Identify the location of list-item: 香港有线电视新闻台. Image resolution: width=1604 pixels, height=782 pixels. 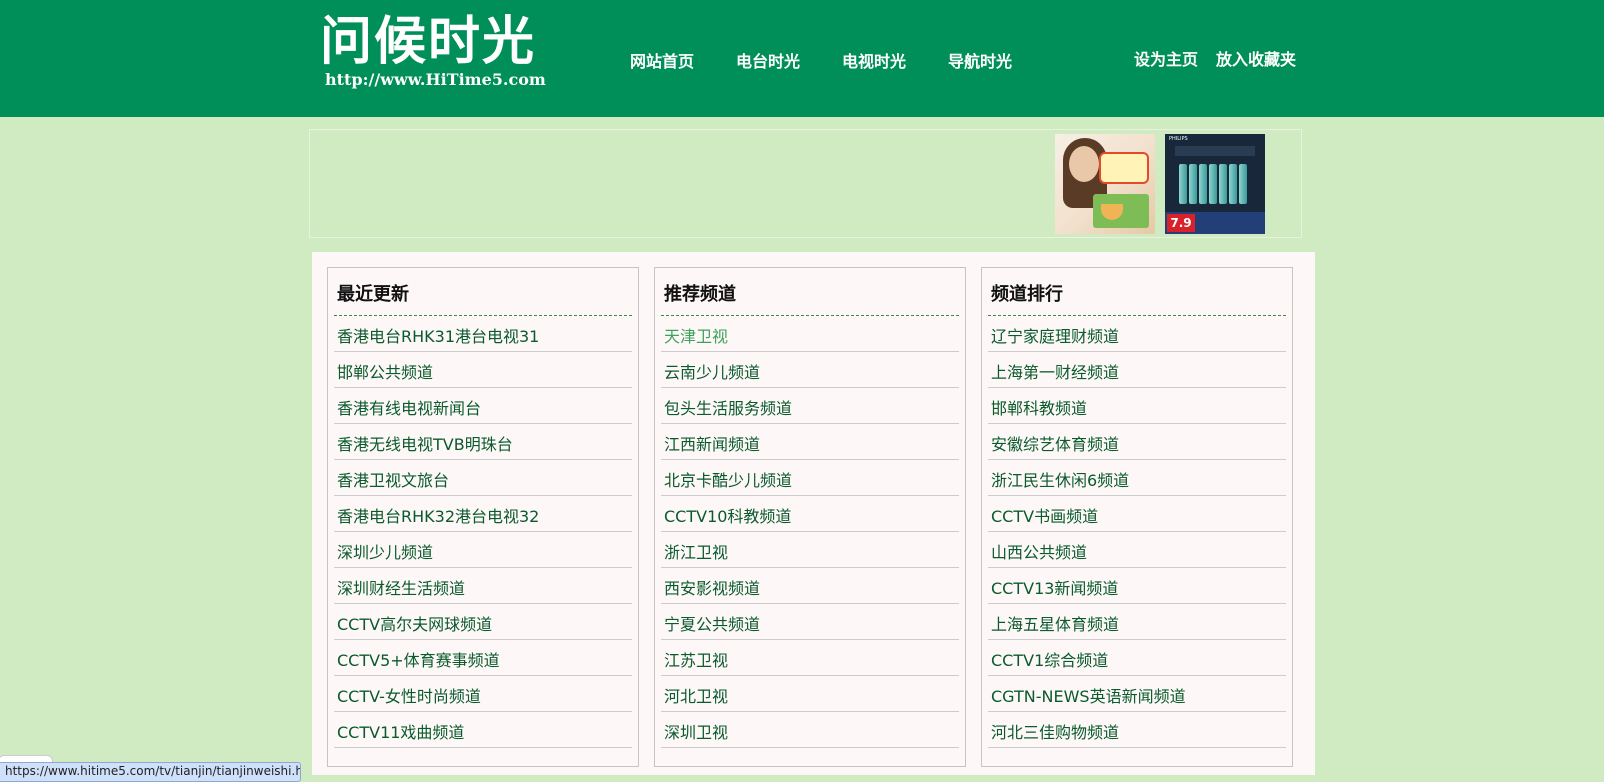
(483, 406).